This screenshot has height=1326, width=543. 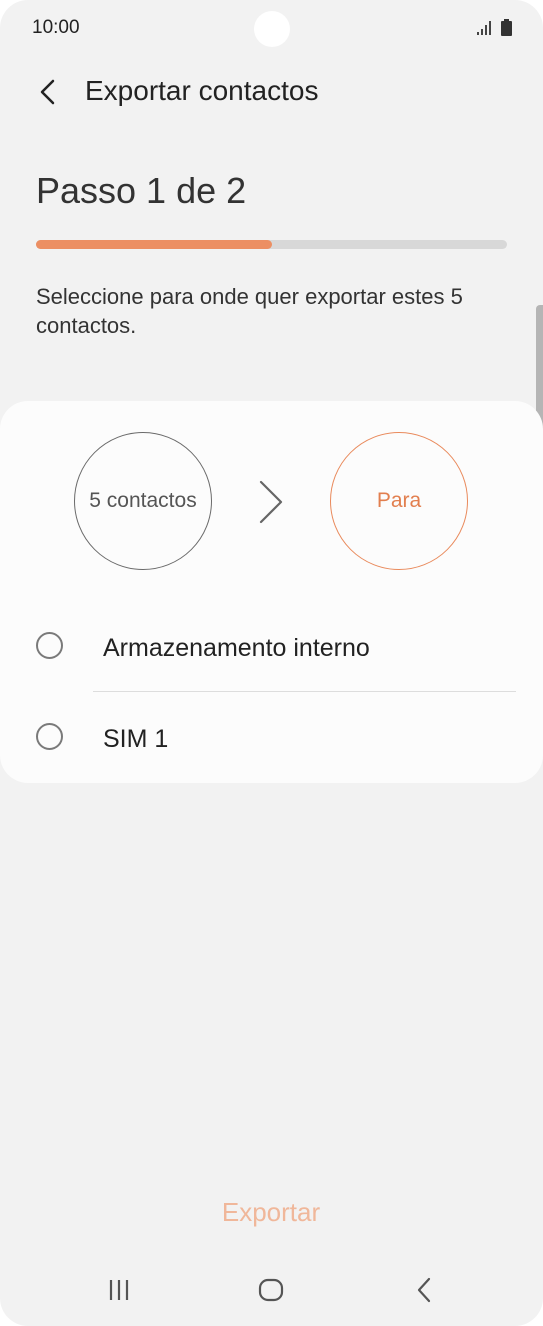 I want to click on status-bar: 10:00, so click(x=271, y=28).